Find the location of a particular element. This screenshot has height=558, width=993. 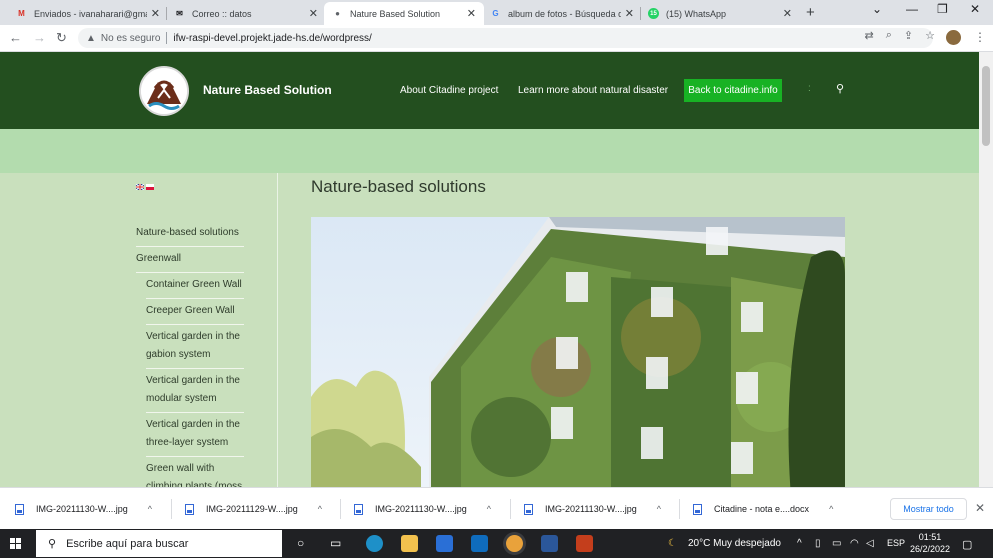

sidebar-item-creeper-green-wall: Creeper Green Wall is located at coordinates (190, 311).